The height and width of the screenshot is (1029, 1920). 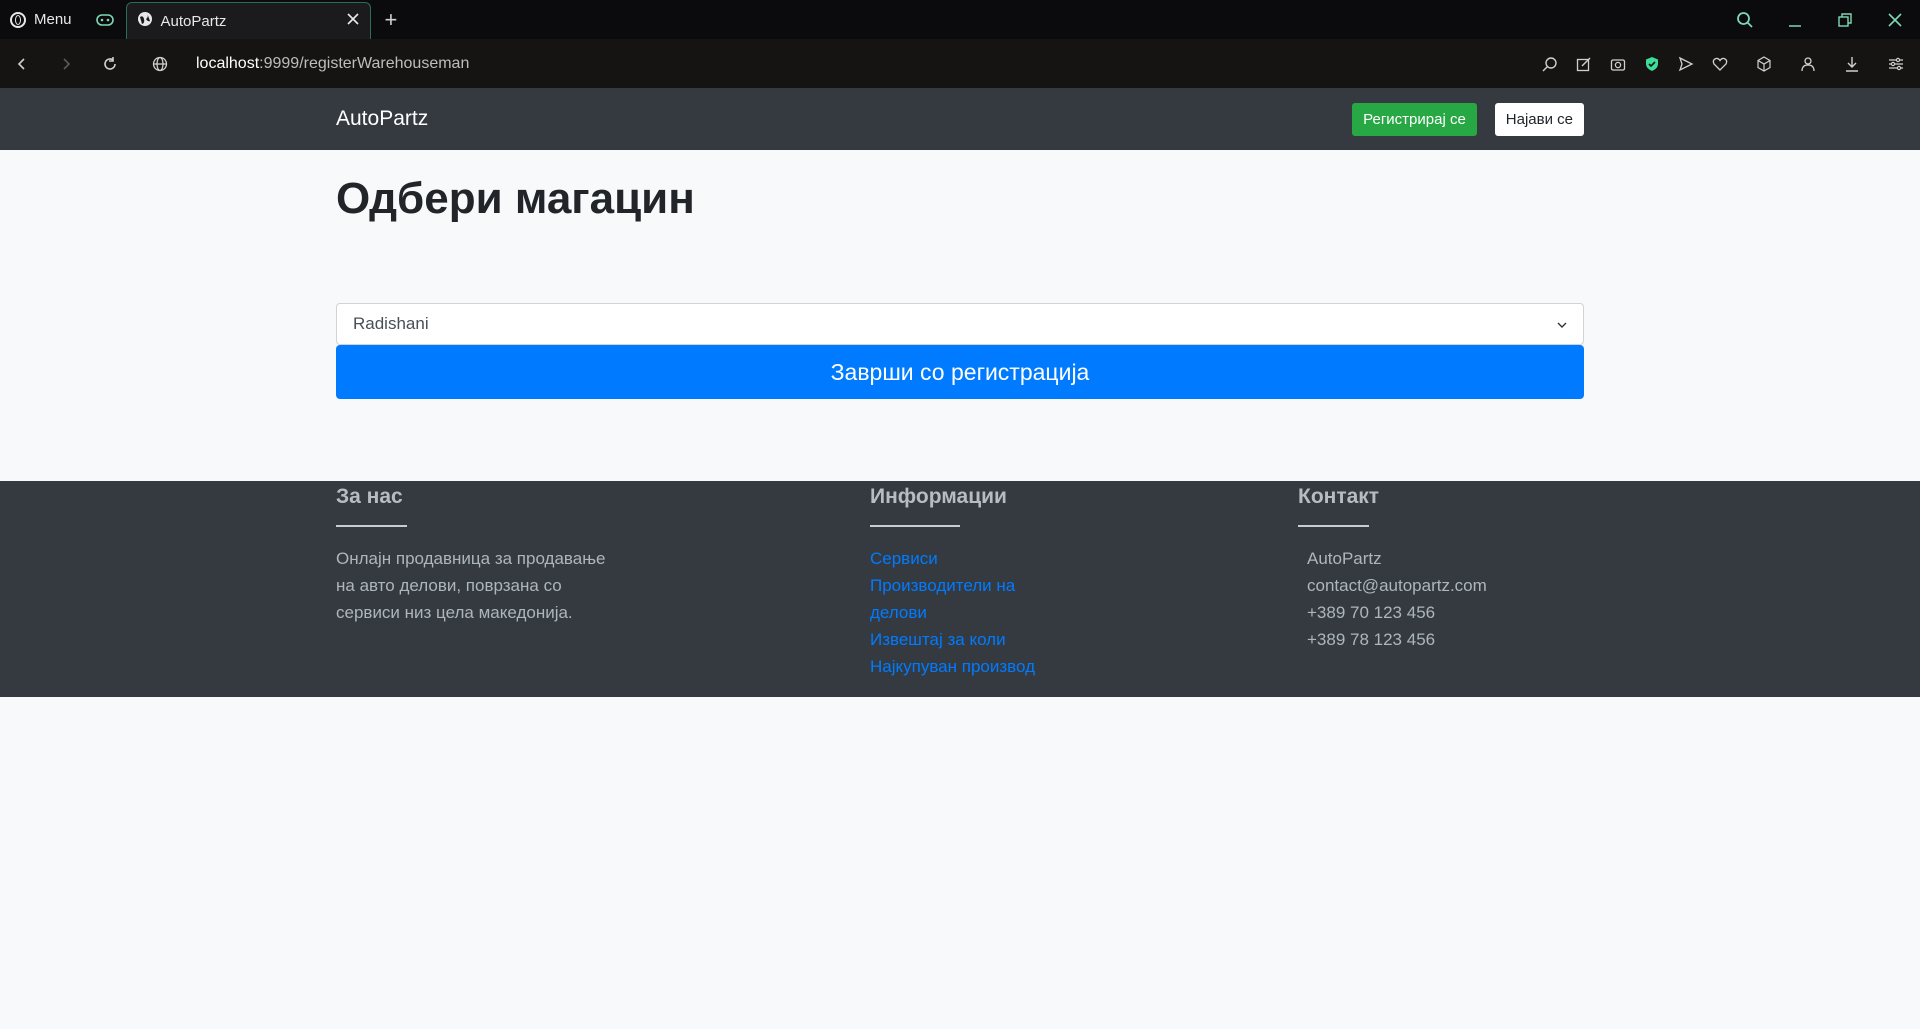 I want to click on profile-icon, so click(x=1808, y=64).